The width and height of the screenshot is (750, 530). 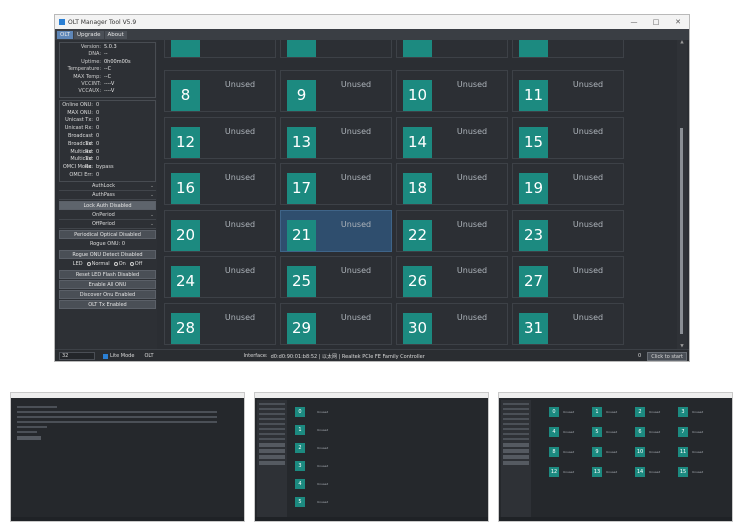 I want to click on window-title: OLT Manager Tool V5.9, so click(x=102, y=22).